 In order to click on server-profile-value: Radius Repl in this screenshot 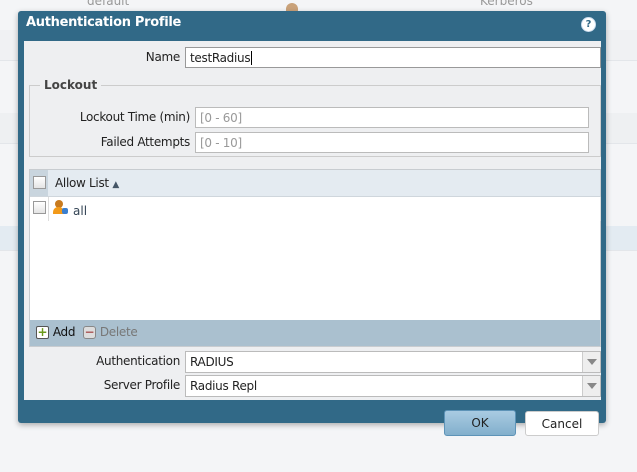, I will do `click(223, 386)`.